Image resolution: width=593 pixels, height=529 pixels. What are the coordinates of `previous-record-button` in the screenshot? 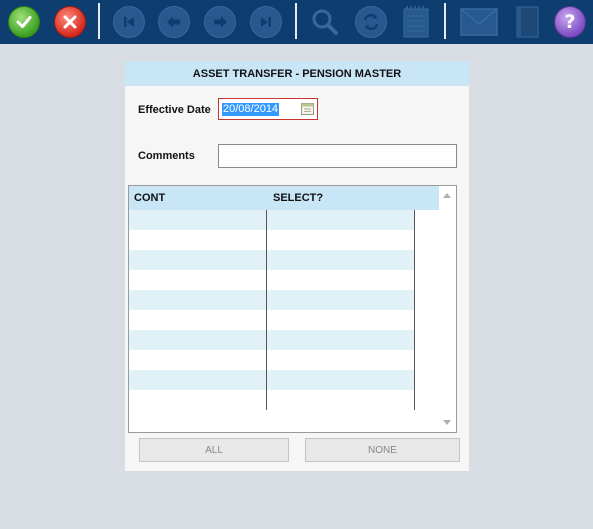 It's located at (174, 22).